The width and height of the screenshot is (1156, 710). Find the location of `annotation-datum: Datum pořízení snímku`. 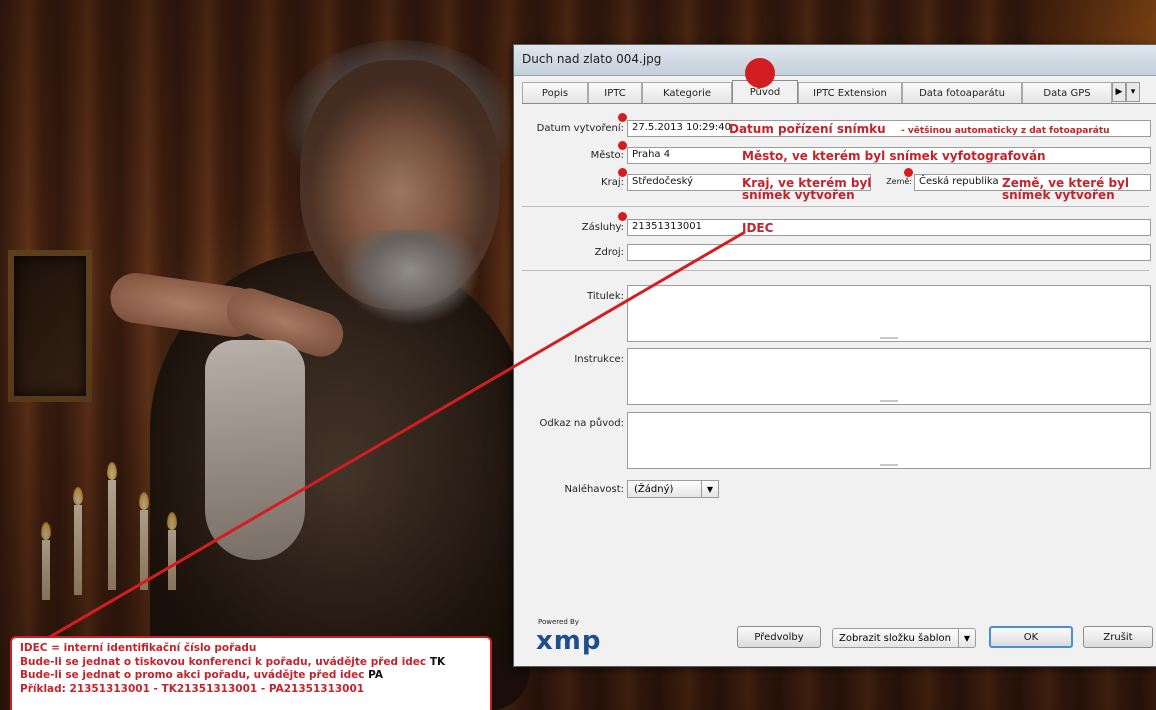

annotation-datum: Datum pořízení snímku is located at coordinates (807, 129).